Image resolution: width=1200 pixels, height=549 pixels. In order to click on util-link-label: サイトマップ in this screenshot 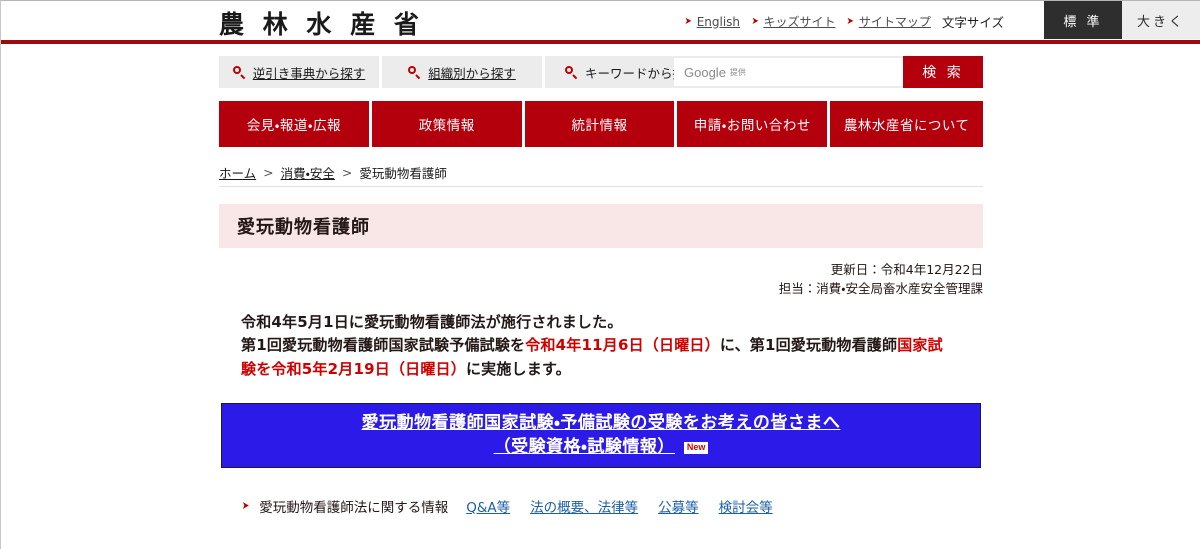, I will do `click(894, 22)`.